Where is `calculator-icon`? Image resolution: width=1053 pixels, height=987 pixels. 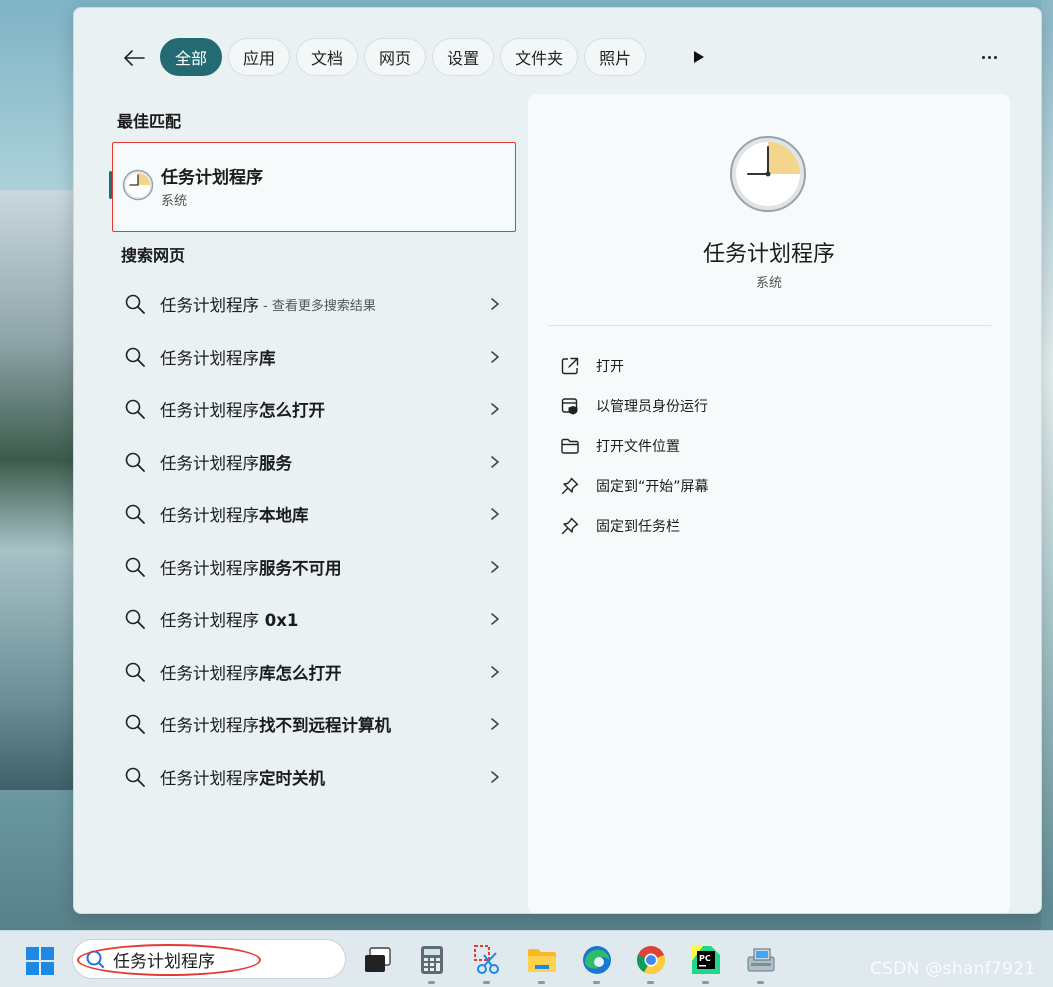
calculator-icon is located at coordinates (432, 960).